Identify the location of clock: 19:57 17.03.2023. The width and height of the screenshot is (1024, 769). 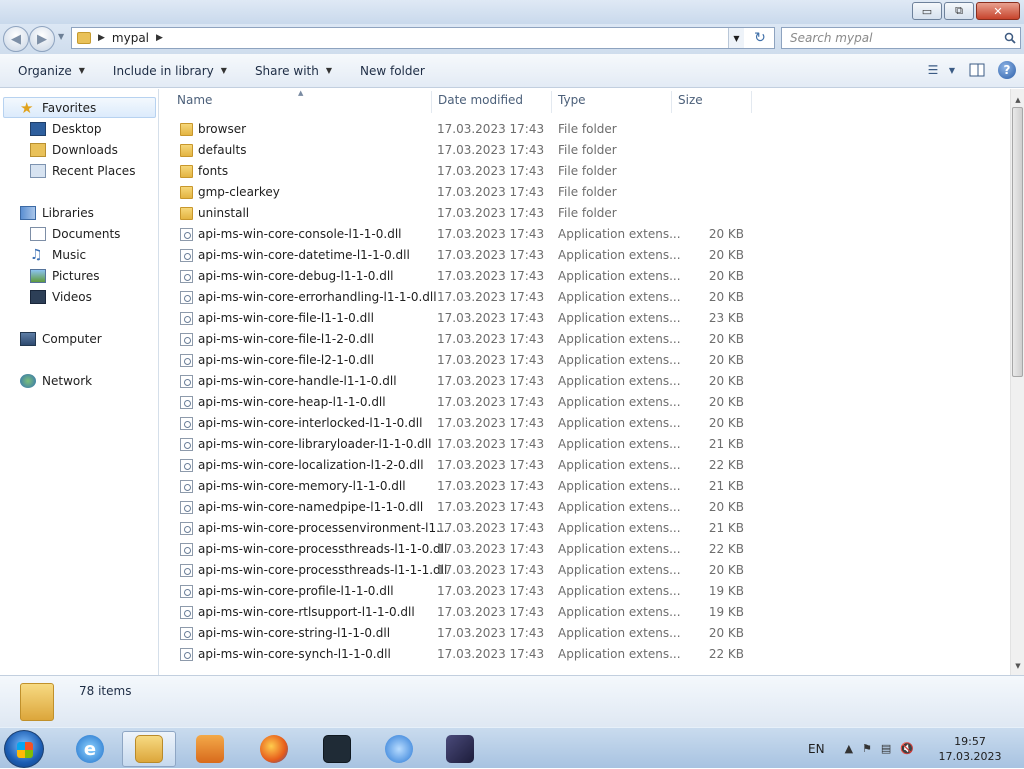
(970, 749).